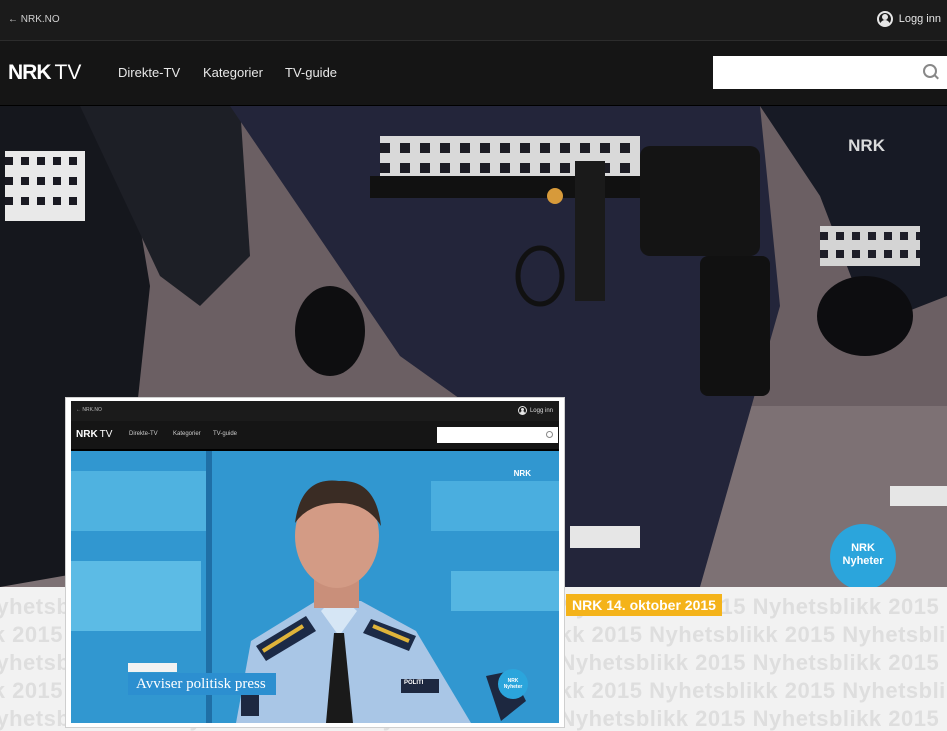 The height and width of the screenshot is (731, 947). I want to click on inset-badge-line2: Nyheter, so click(513, 687).